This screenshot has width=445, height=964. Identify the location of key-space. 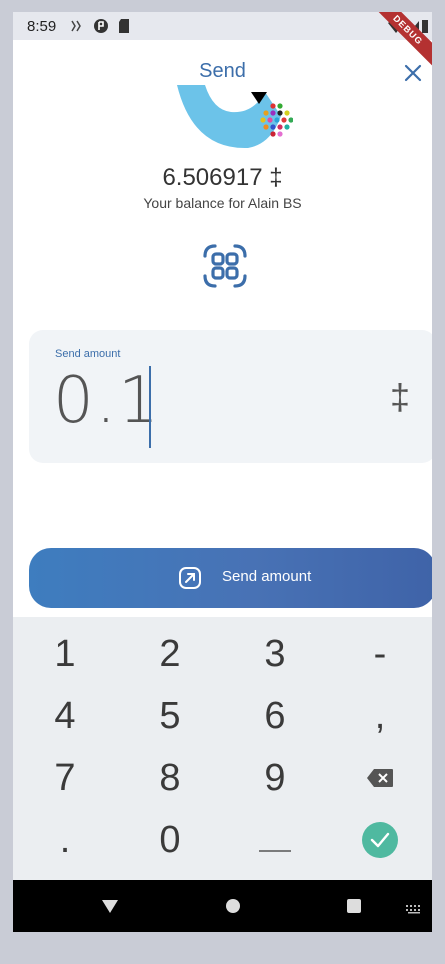
(275, 840).